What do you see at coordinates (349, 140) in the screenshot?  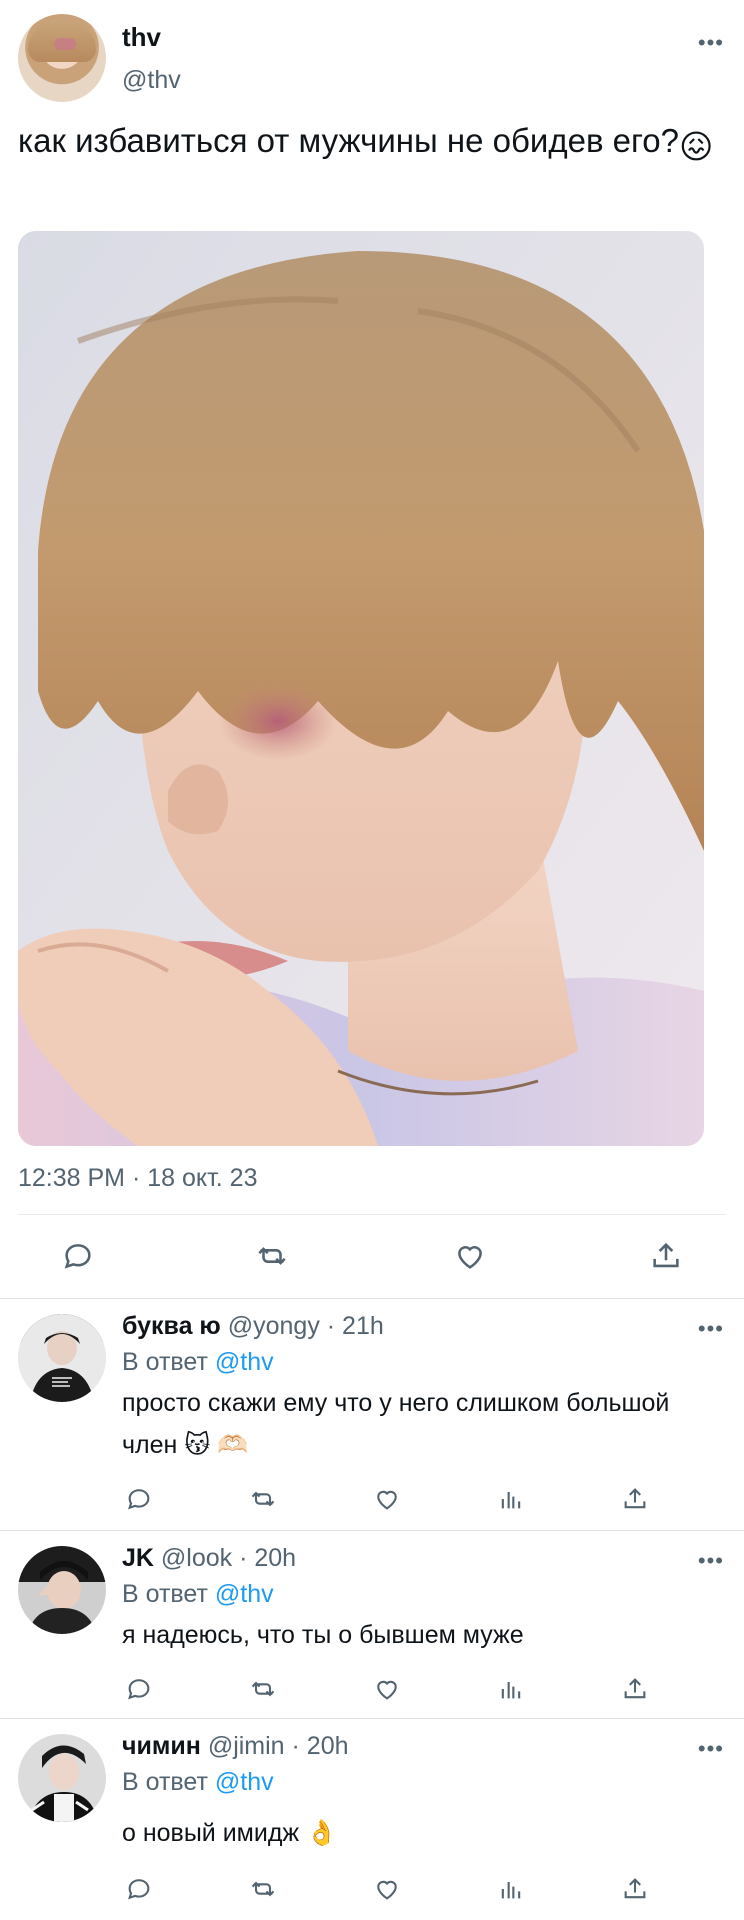 I see `tweet-text-content: как избавиться от мужчины не обидев его?` at bounding box center [349, 140].